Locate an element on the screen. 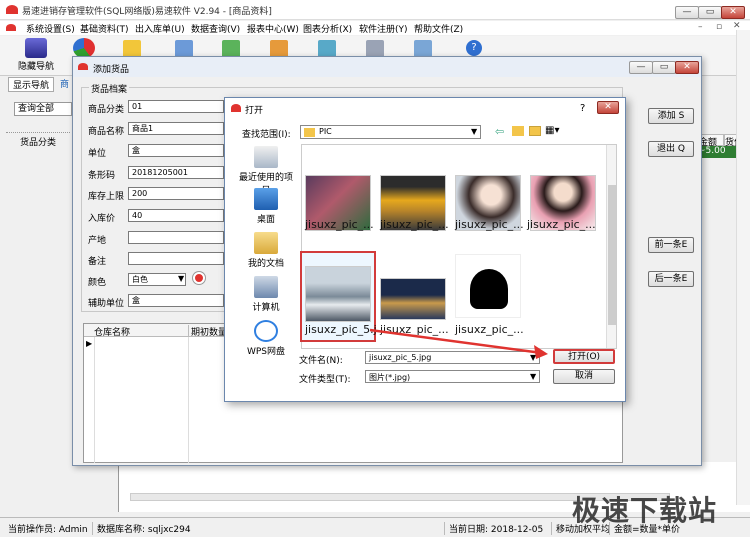 The width and height of the screenshot is (750, 537). place-documents: 我的文档 is located at coordinates (266, 250).